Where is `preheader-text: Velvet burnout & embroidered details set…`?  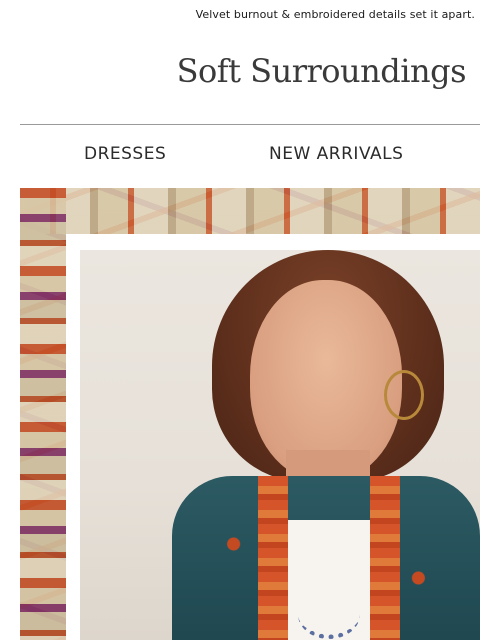 preheader-text: Velvet burnout & embroidered details set… is located at coordinates (335, 14).